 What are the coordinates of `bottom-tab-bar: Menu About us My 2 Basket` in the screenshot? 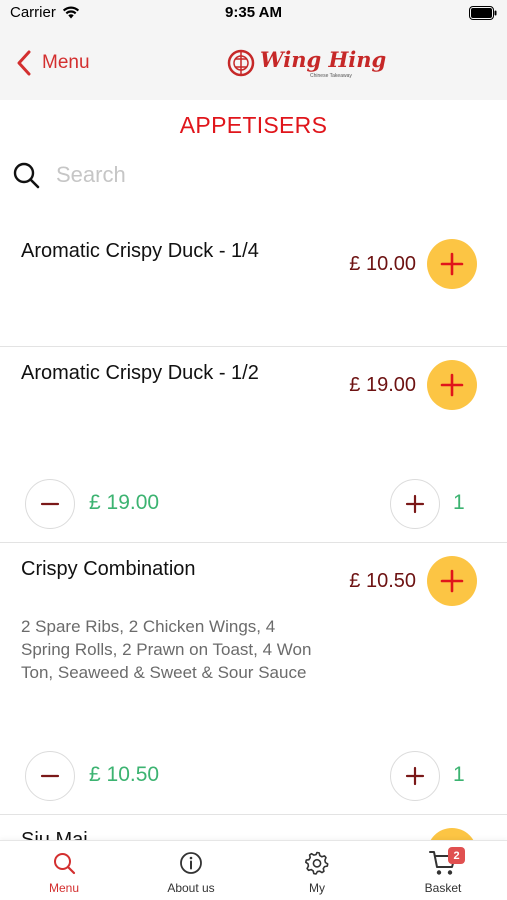 It's located at (253, 870).